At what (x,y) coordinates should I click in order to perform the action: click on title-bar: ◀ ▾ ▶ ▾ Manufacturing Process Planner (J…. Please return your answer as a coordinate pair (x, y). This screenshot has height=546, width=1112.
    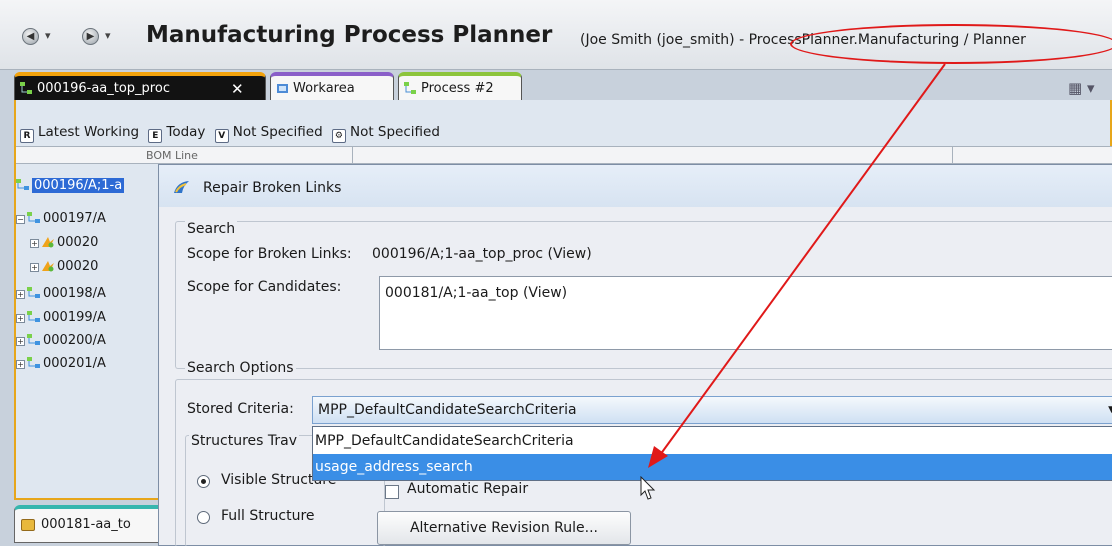
    Looking at the image, I should click on (556, 35).